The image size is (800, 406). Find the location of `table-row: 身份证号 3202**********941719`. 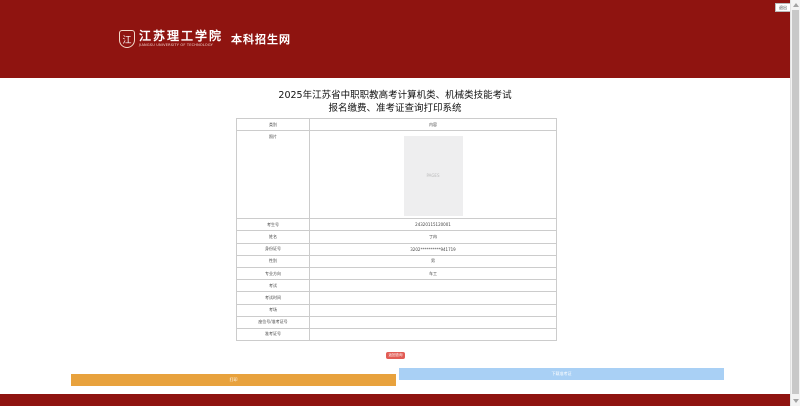

table-row: 身份证号 3202**********941719 is located at coordinates (396, 249).